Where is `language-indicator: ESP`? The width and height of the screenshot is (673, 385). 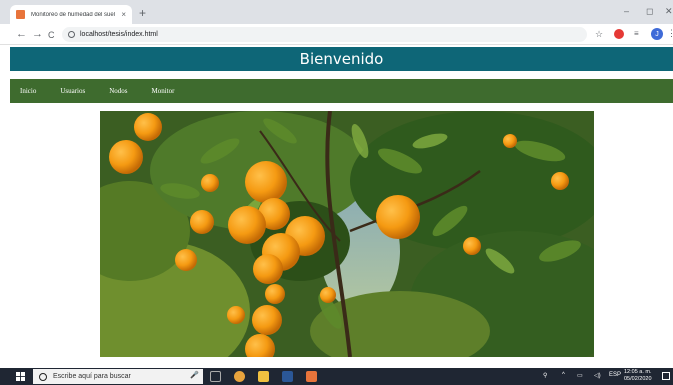
language-indicator: ESP is located at coordinates (615, 375).